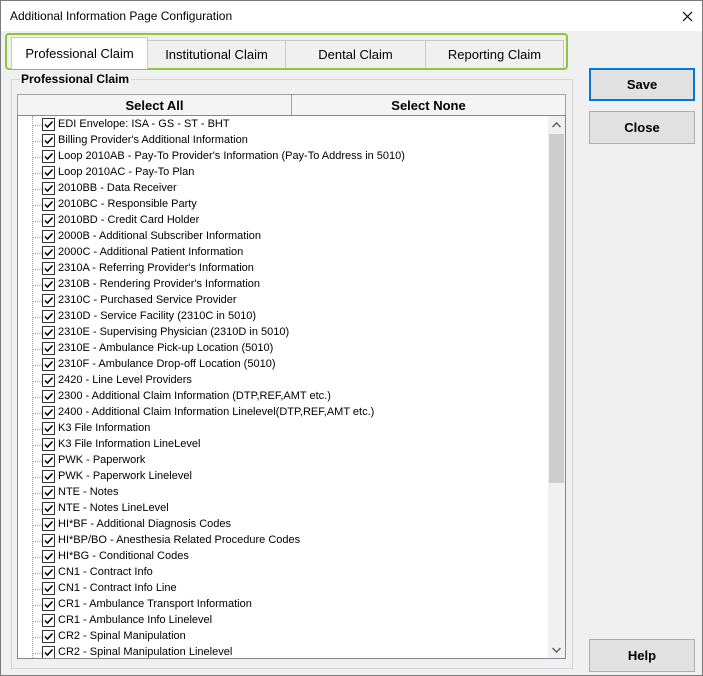 The height and width of the screenshot is (676, 703). Describe the element at coordinates (282, 493) in the screenshot. I see `tree-item: NTE - Notes` at that location.